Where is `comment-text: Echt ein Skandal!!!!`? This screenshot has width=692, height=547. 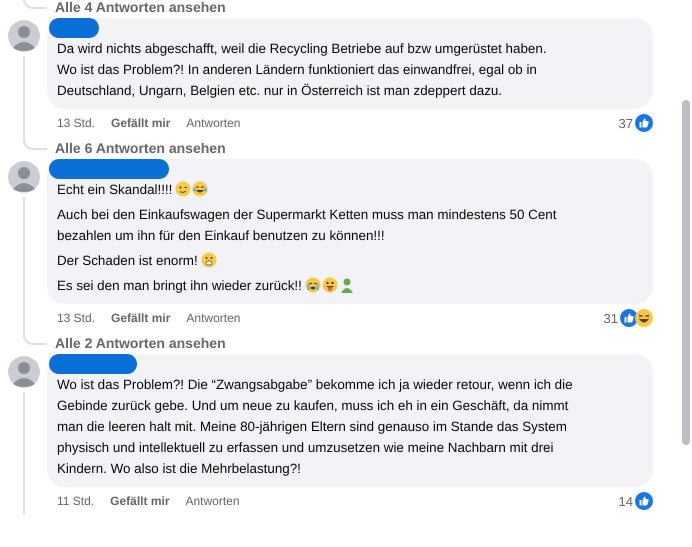
comment-text: Echt ein Skandal!!!! is located at coordinates (114, 189).